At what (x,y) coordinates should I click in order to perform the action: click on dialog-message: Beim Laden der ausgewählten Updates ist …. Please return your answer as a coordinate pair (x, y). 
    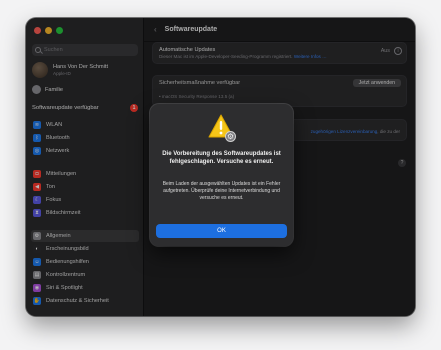
    Looking at the image, I should click on (221, 191).